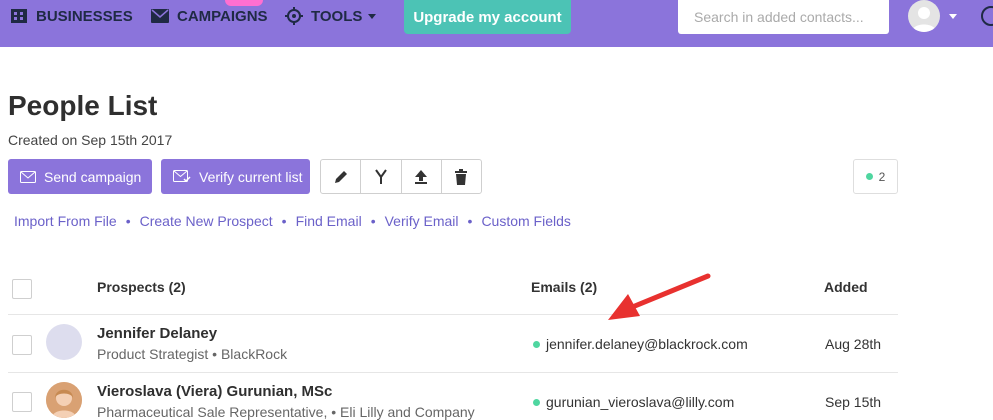 The image size is (993, 420). Describe the element at coordinates (846, 287) in the screenshot. I see `added-header: Added` at that location.